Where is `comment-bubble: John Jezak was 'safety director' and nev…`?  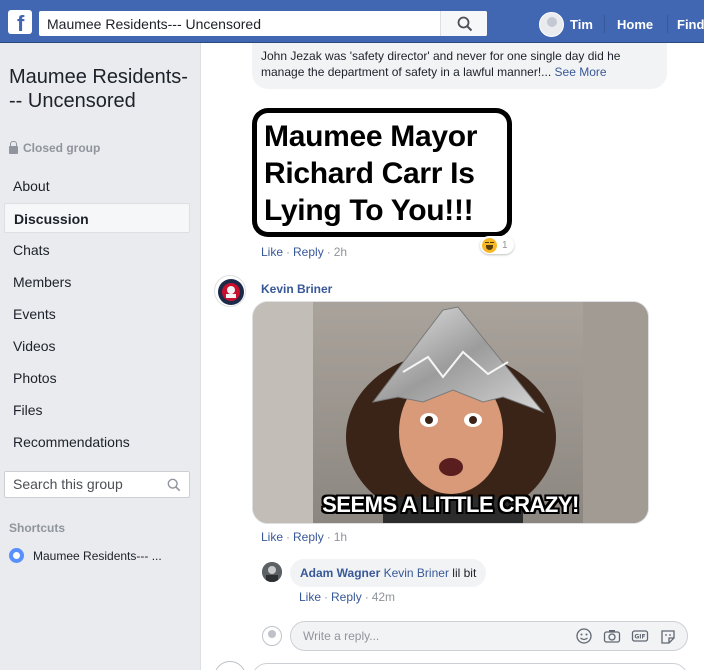
comment-bubble: John Jezak was 'safety director' and nev… is located at coordinates (459, 66).